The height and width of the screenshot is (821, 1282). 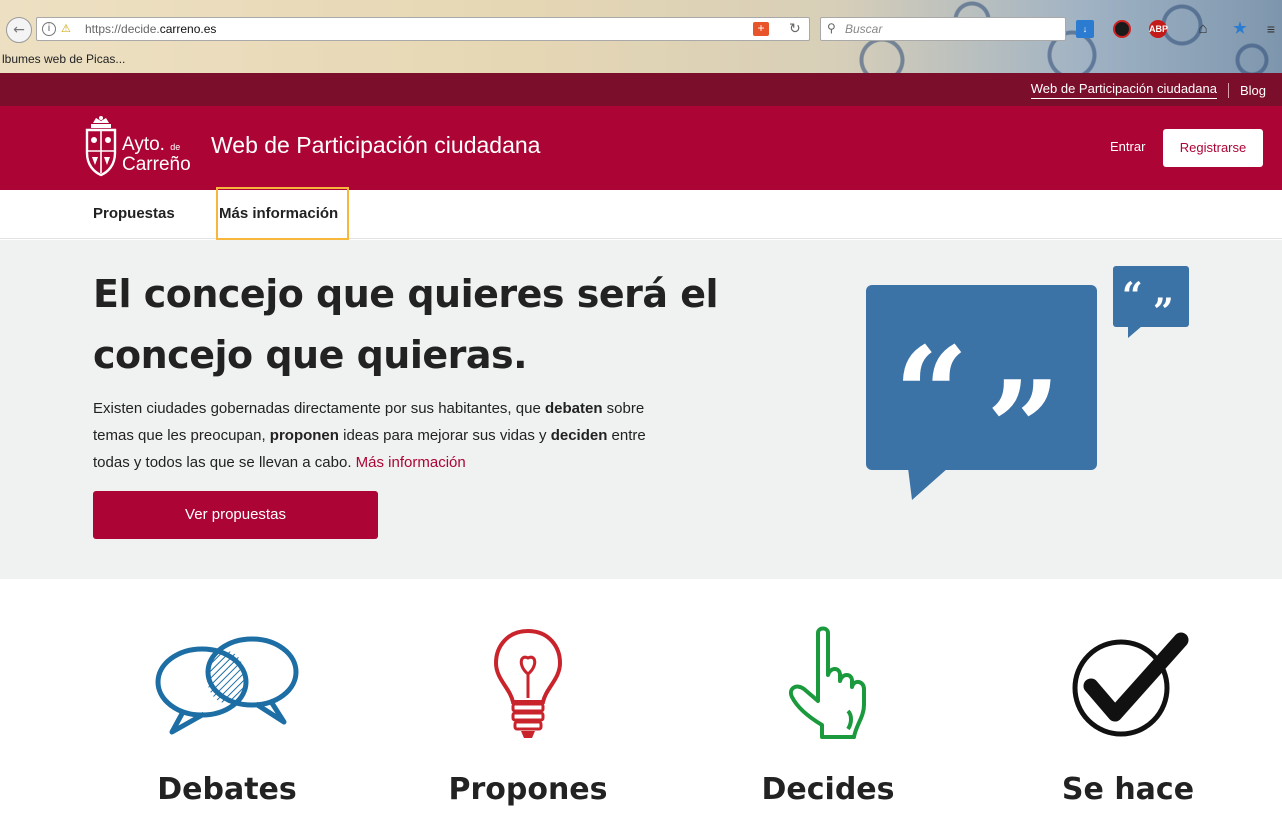 What do you see at coordinates (375, 145) in the screenshot?
I see `site-title: Web de Participación ciudadana` at bounding box center [375, 145].